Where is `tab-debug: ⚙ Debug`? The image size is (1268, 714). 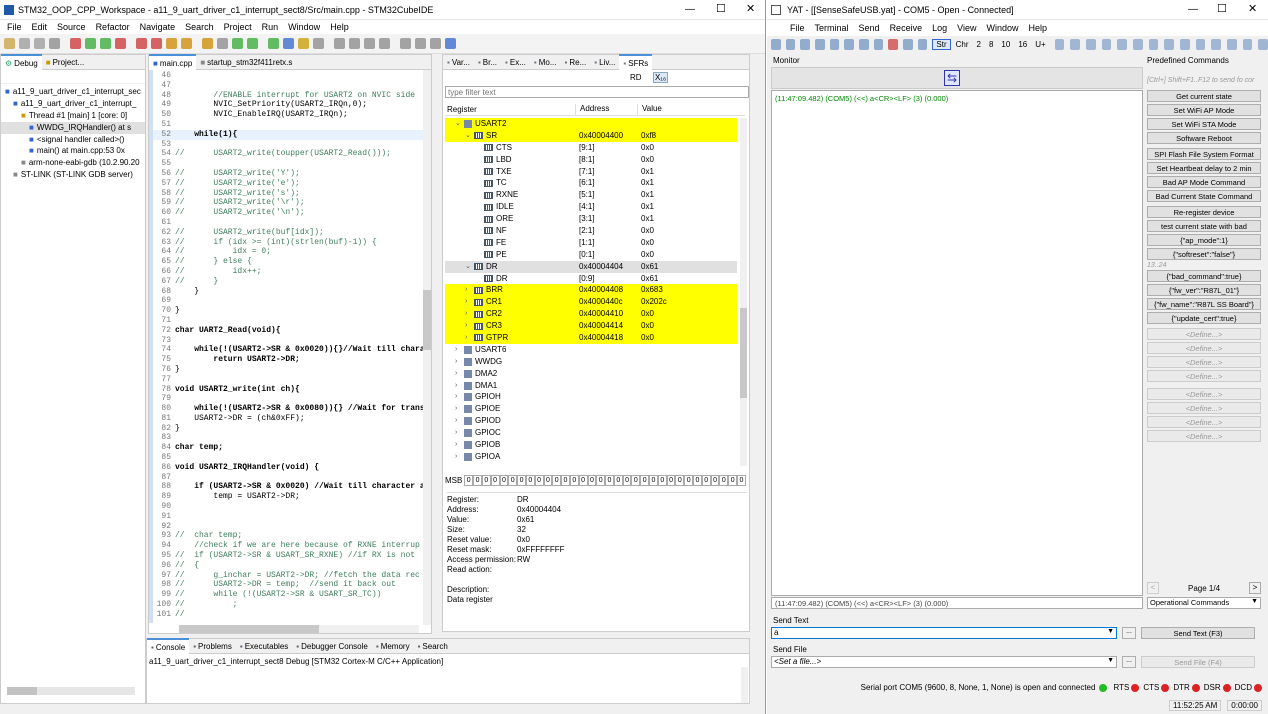
tab-debug: ⚙ Debug is located at coordinates (21, 62).